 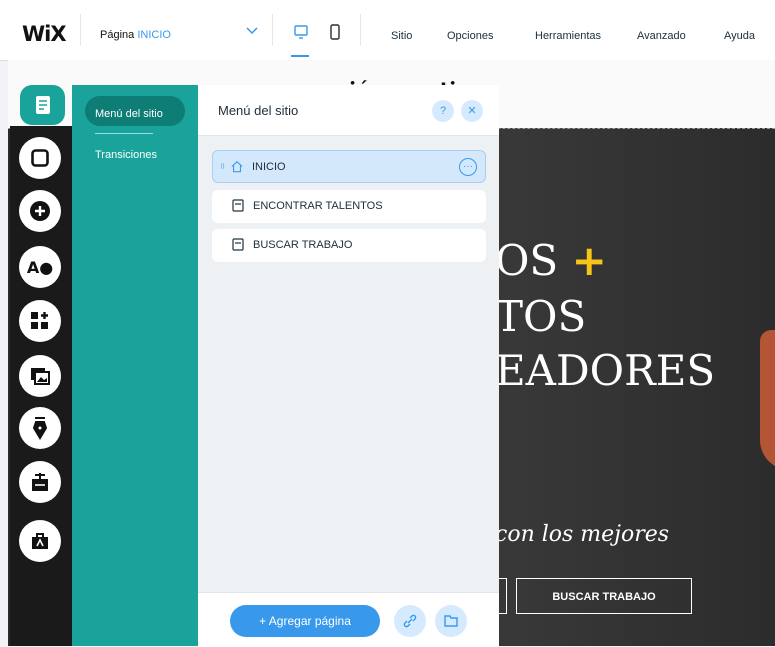 I want to click on apps-grid-icon, so click(x=39, y=320).